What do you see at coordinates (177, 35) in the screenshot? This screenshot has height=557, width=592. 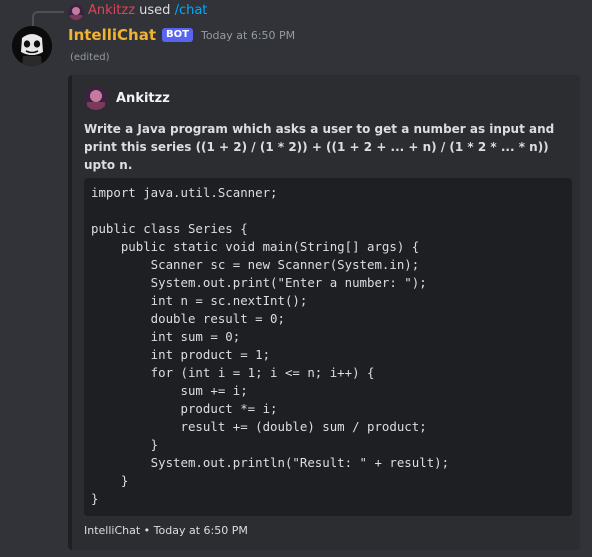 I see `bot-badge: BOT` at bounding box center [177, 35].